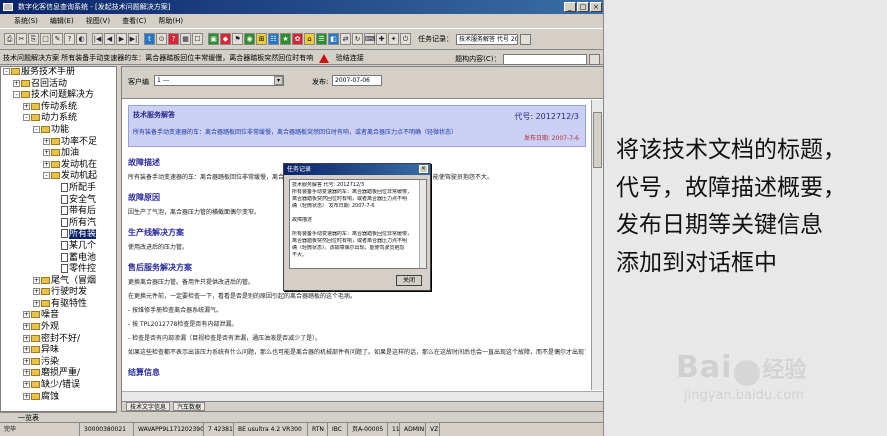  What do you see at coordinates (79, 165) in the screenshot?
I see `tree-node-label: 发动机在` at bounding box center [79, 165].